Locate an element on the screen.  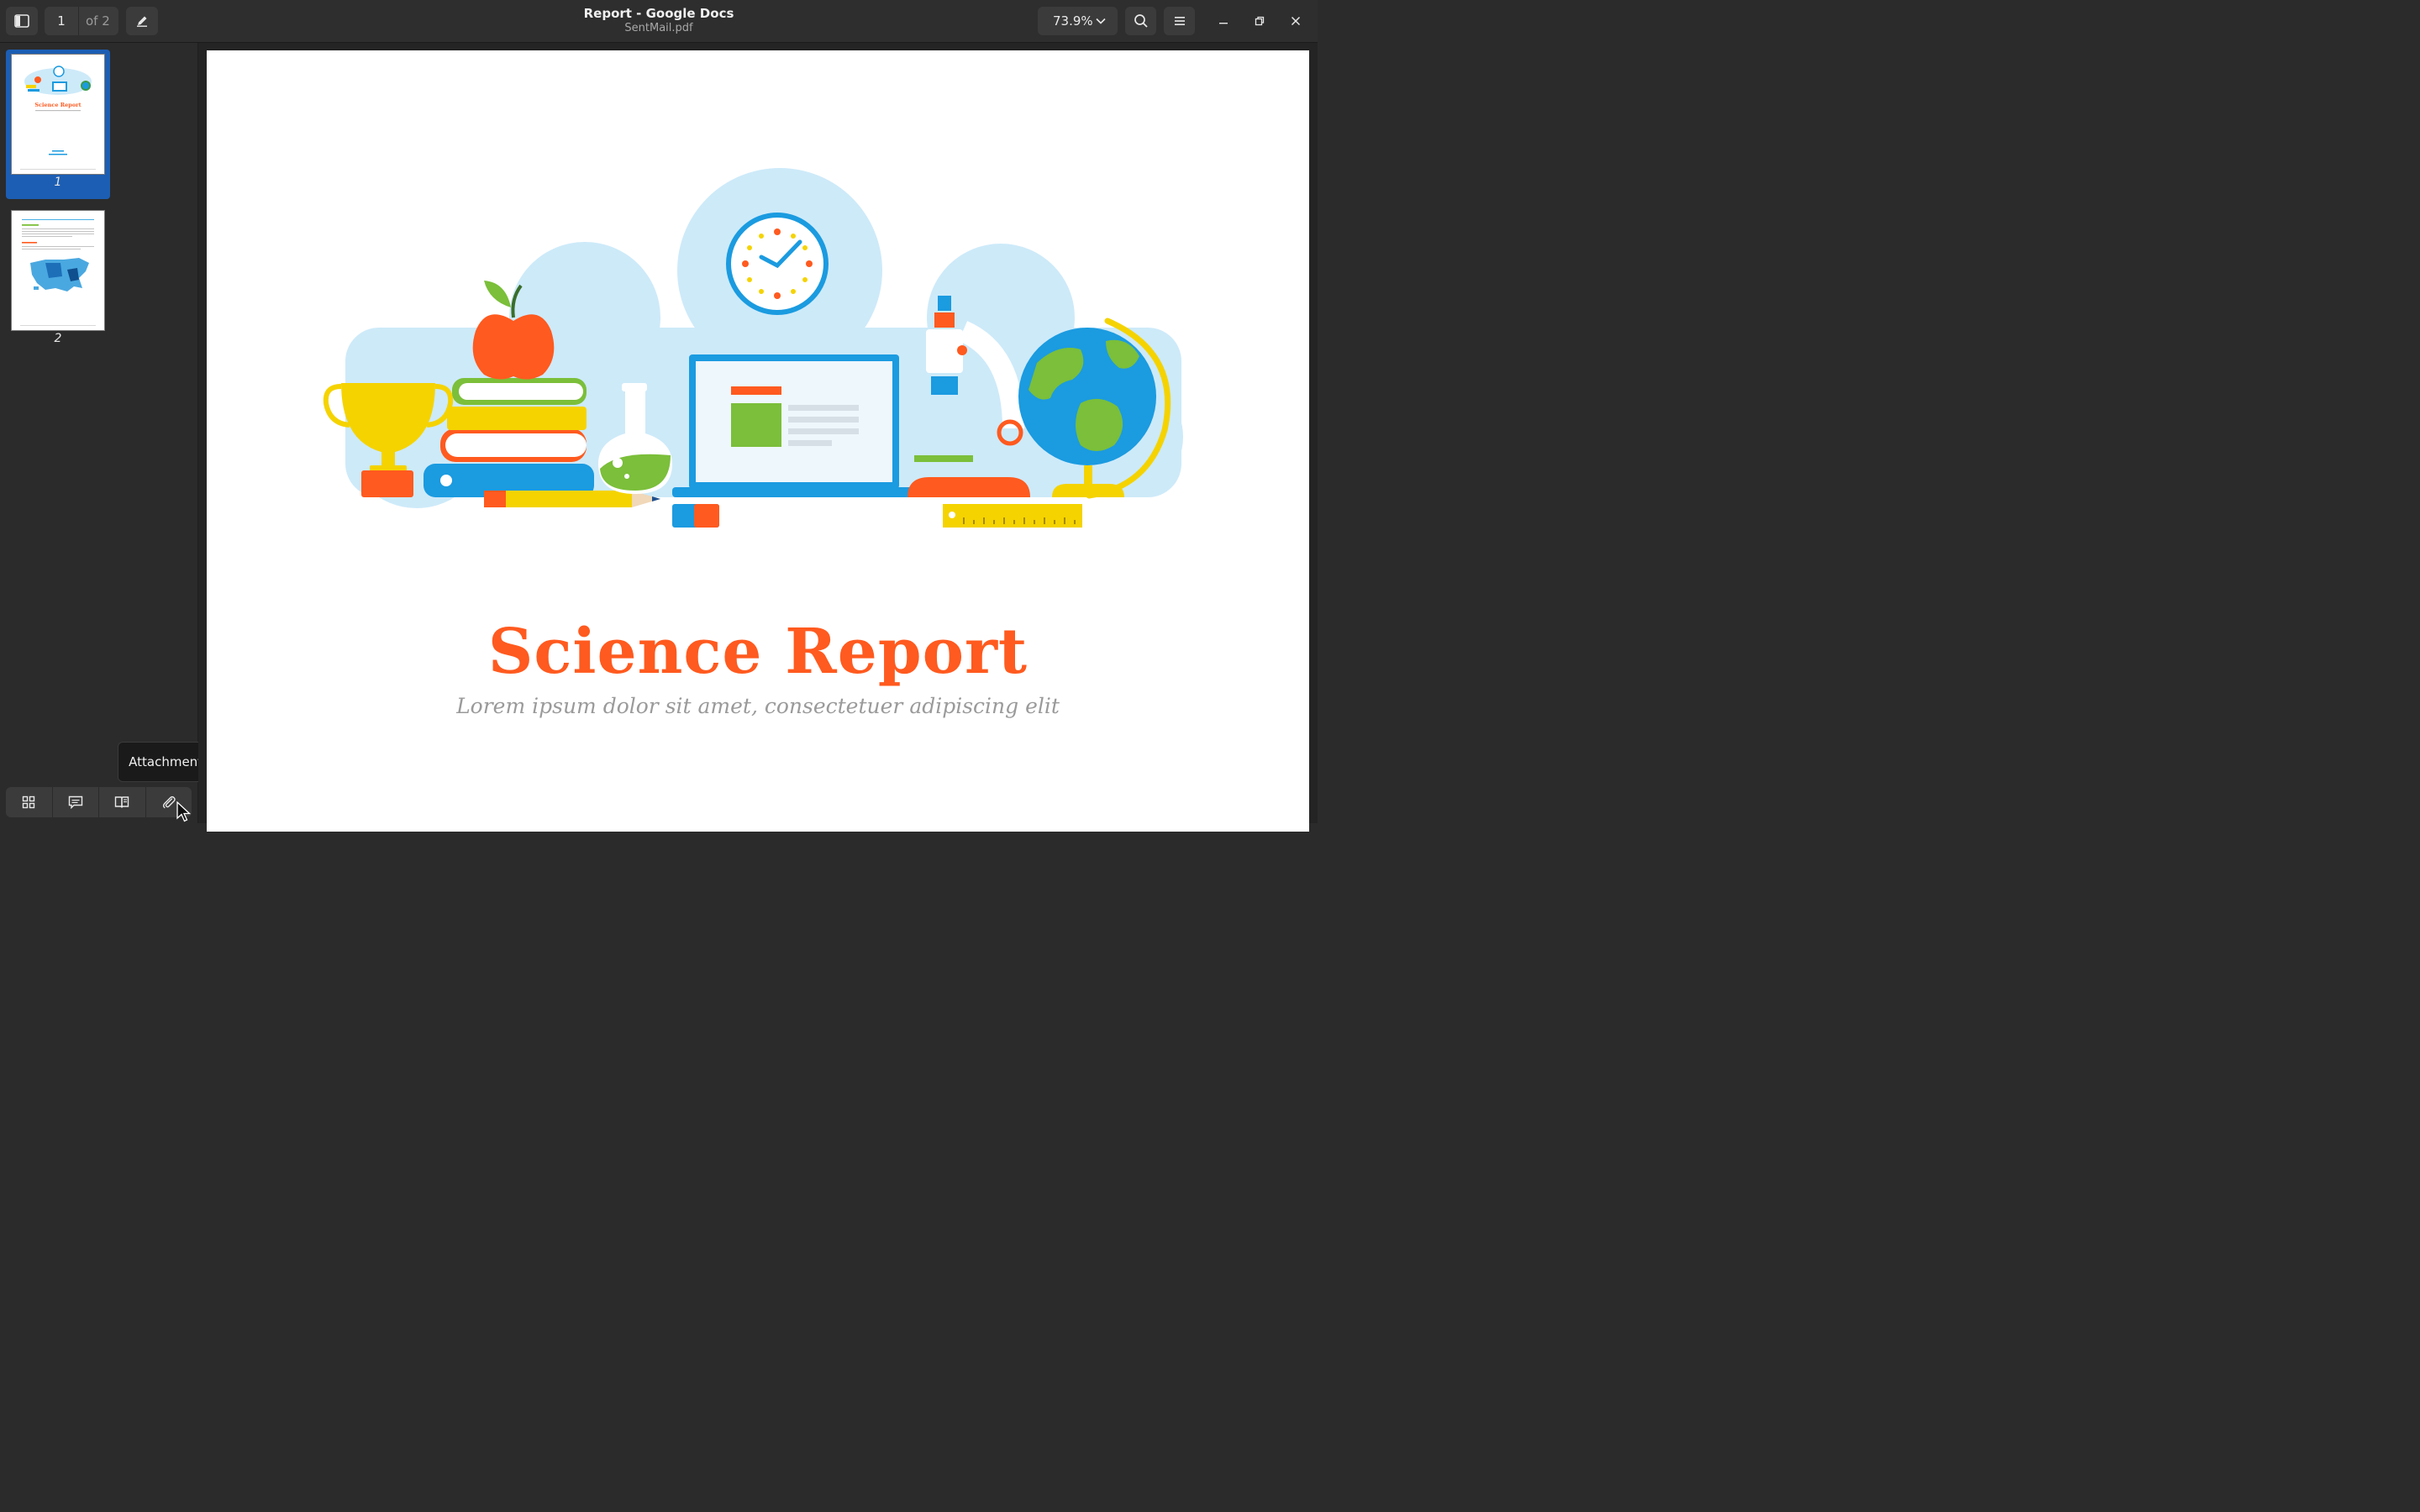
thumbnail-label-2: 2 is located at coordinates (58, 338).